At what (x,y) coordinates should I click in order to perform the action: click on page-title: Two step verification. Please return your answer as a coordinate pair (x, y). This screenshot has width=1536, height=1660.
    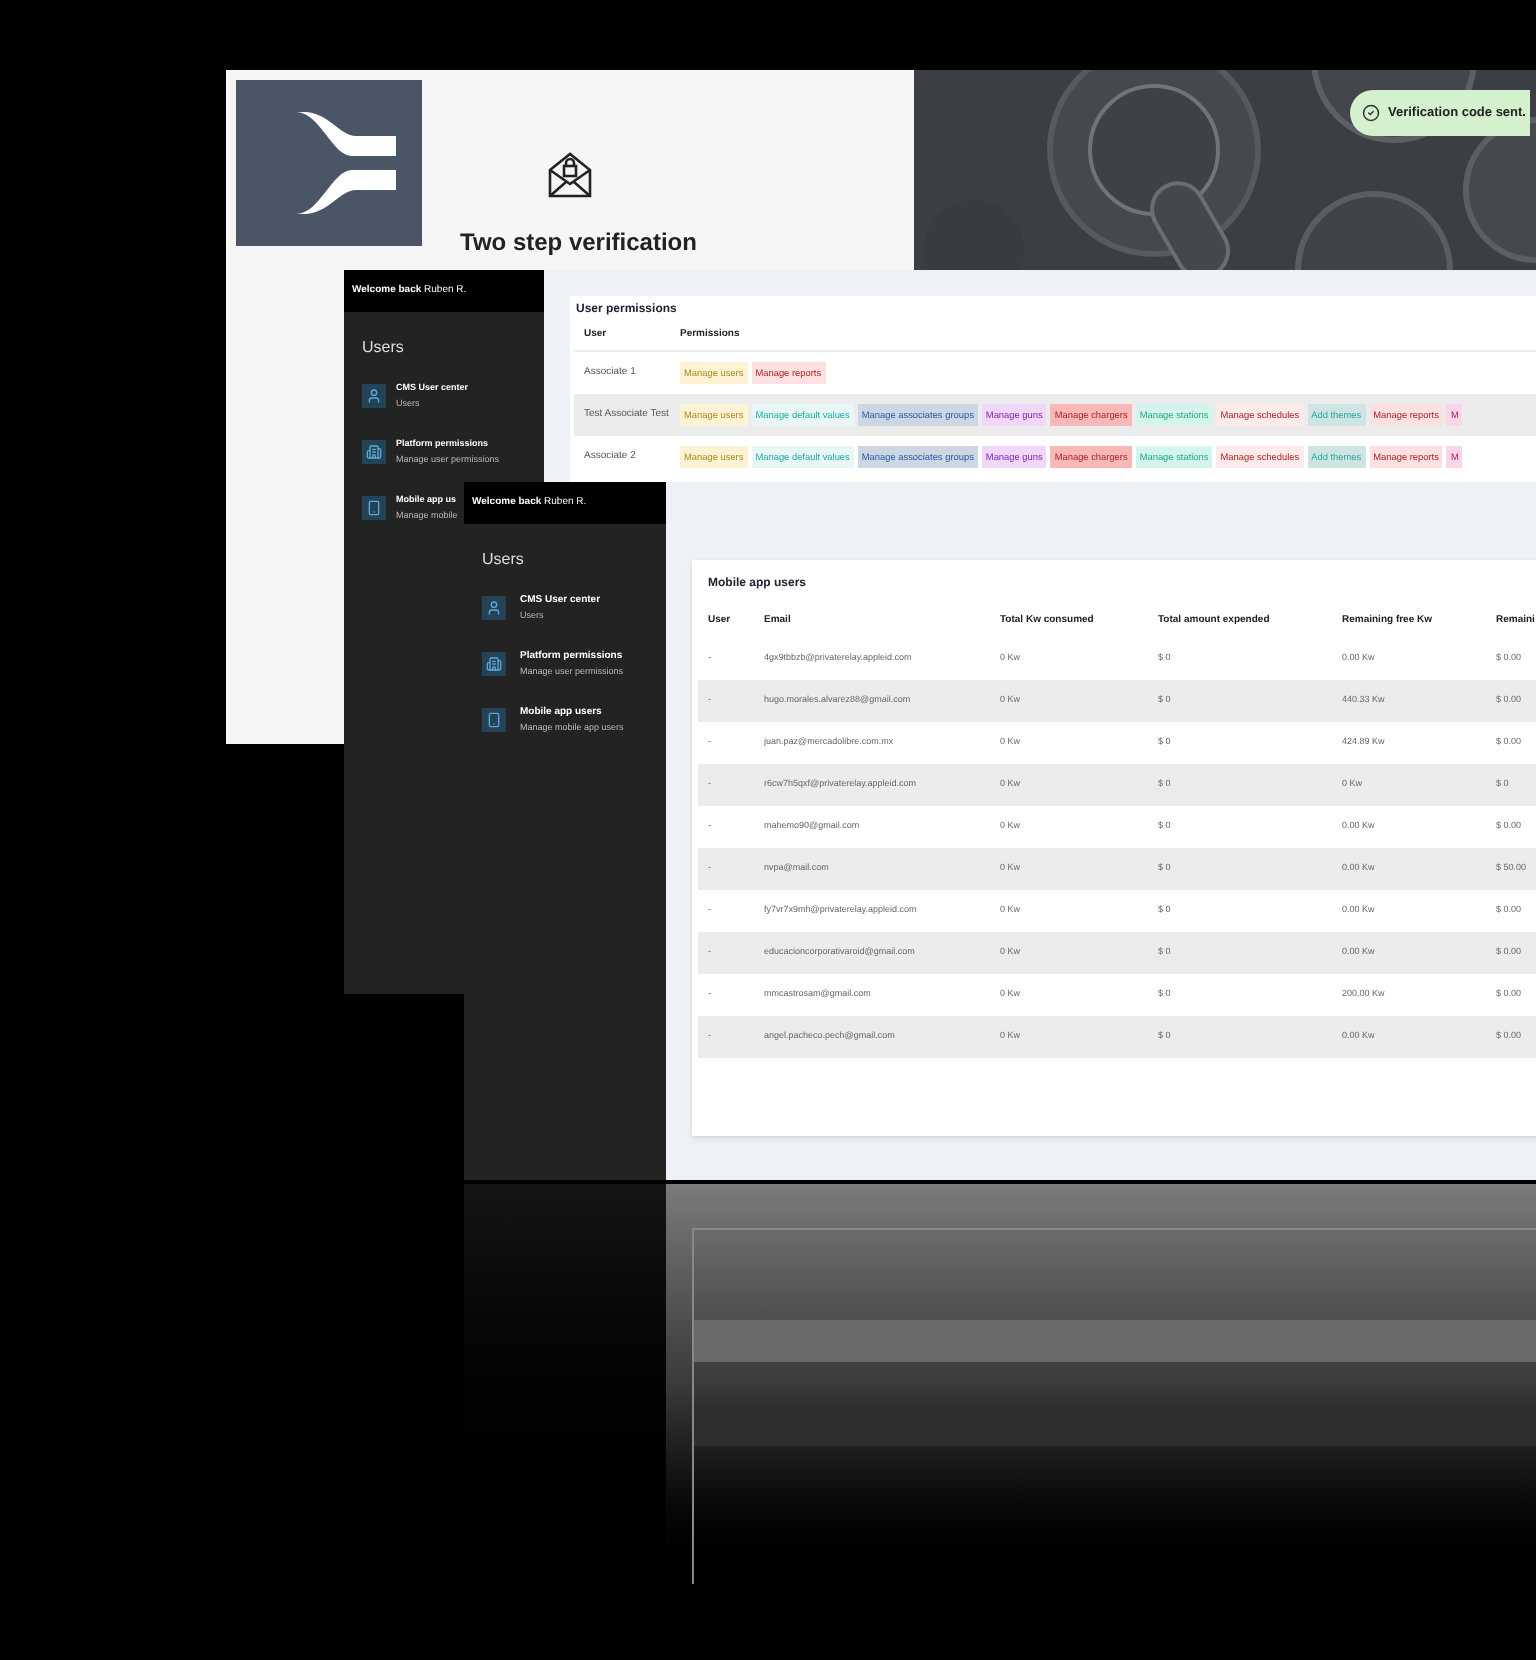
    Looking at the image, I should click on (578, 243).